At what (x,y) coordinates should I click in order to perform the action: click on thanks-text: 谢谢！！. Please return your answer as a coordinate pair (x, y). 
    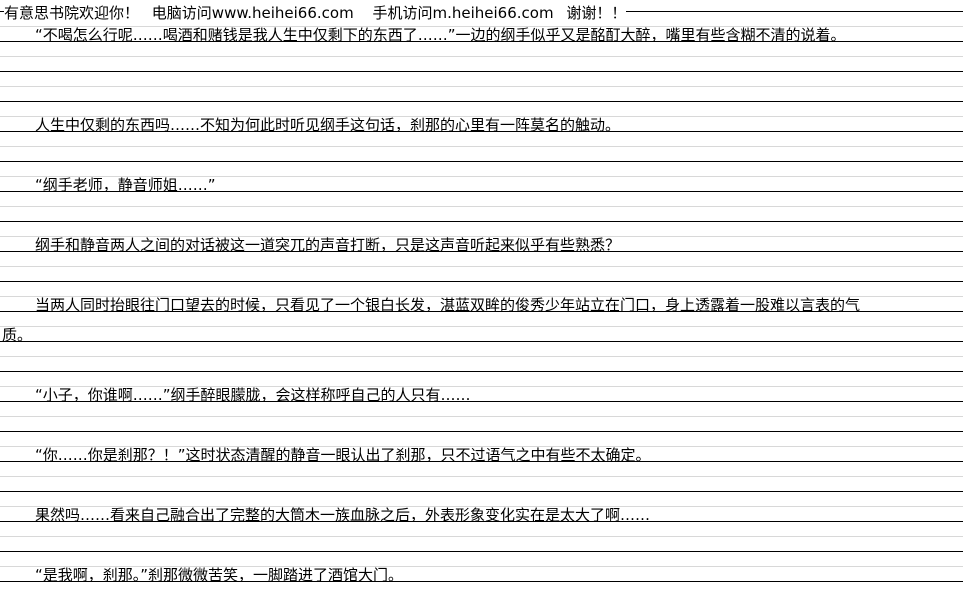
    Looking at the image, I should click on (596, 13).